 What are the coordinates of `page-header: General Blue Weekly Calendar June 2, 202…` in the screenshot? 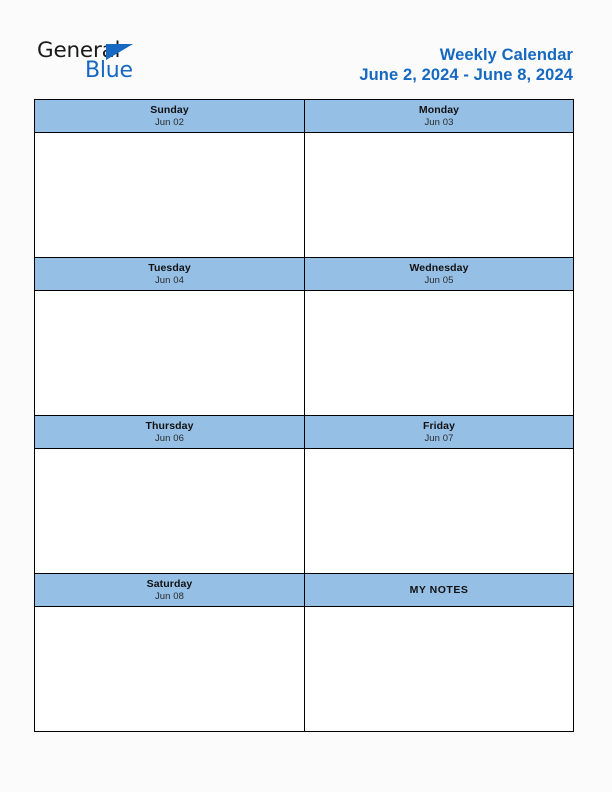 It's located at (306, 49).